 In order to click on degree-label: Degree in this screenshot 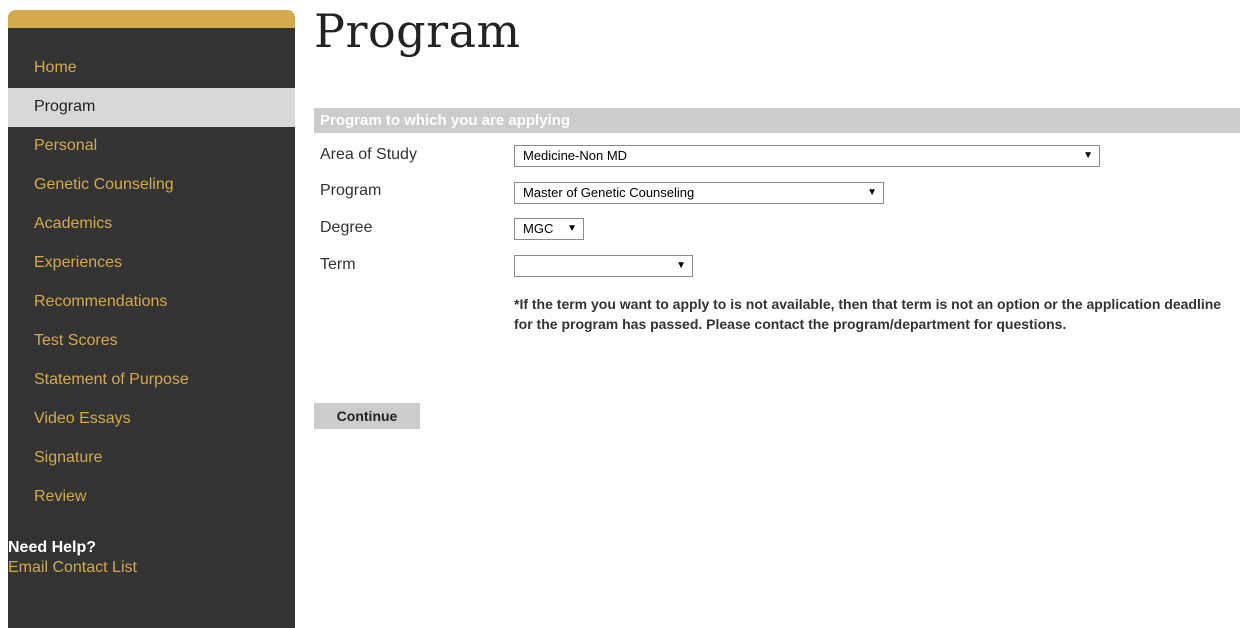, I will do `click(346, 227)`.